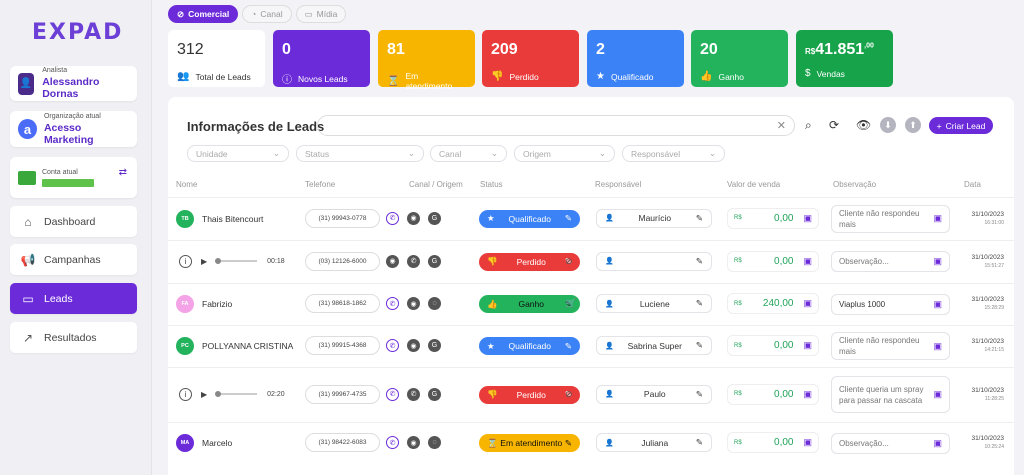 This screenshot has height=475, width=1024. Describe the element at coordinates (203, 14) in the screenshot. I see `tab-comercial: ⊘ Comercial` at that location.